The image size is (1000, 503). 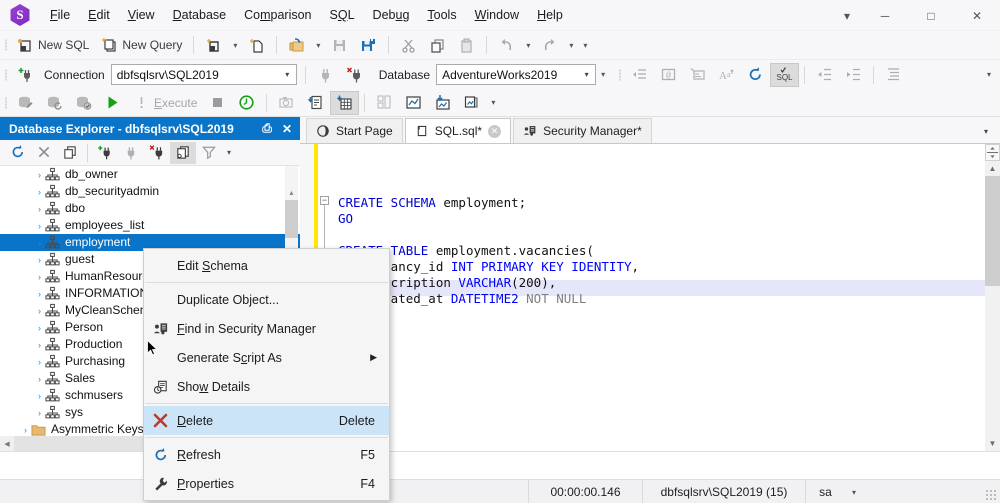 What do you see at coordinates (287, 74) in the screenshot?
I see `chevron-down-icon: ▾` at bounding box center [287, 74].